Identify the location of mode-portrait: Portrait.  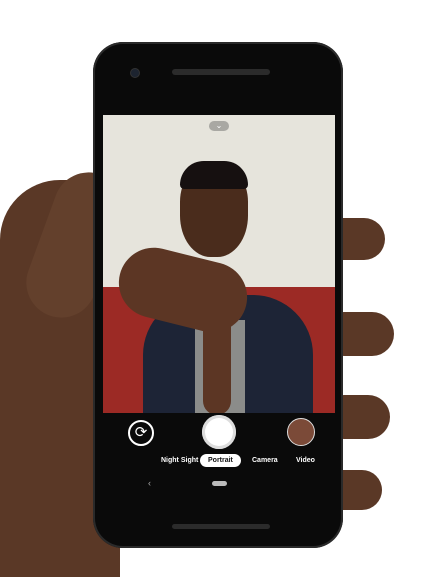
(220, 460).